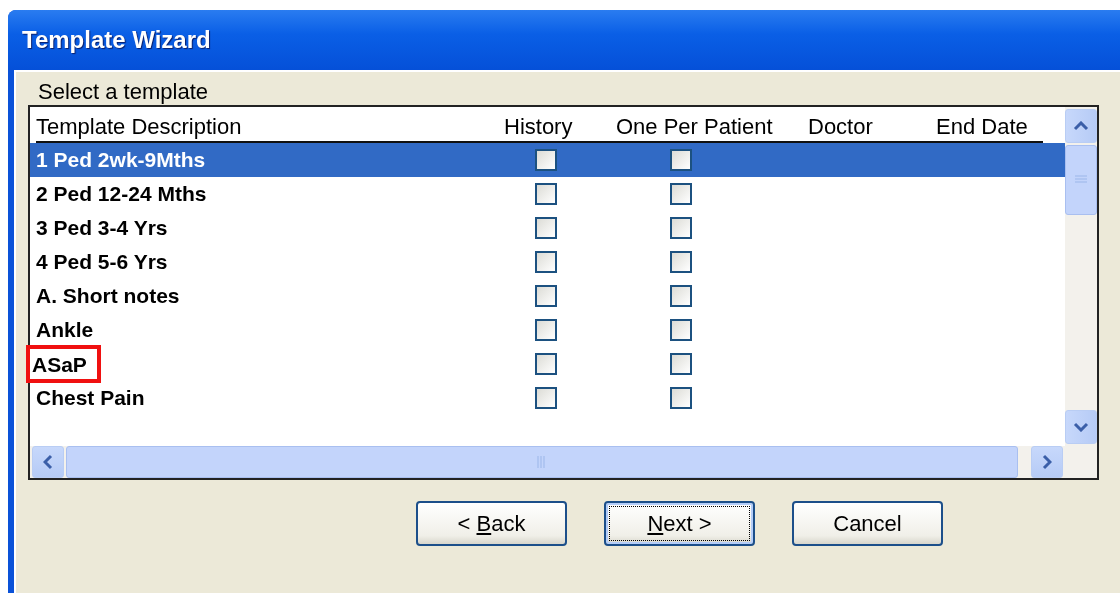 This screenshot has width=1120, height=593. I want to click on column-header: History, so click(560, 127).